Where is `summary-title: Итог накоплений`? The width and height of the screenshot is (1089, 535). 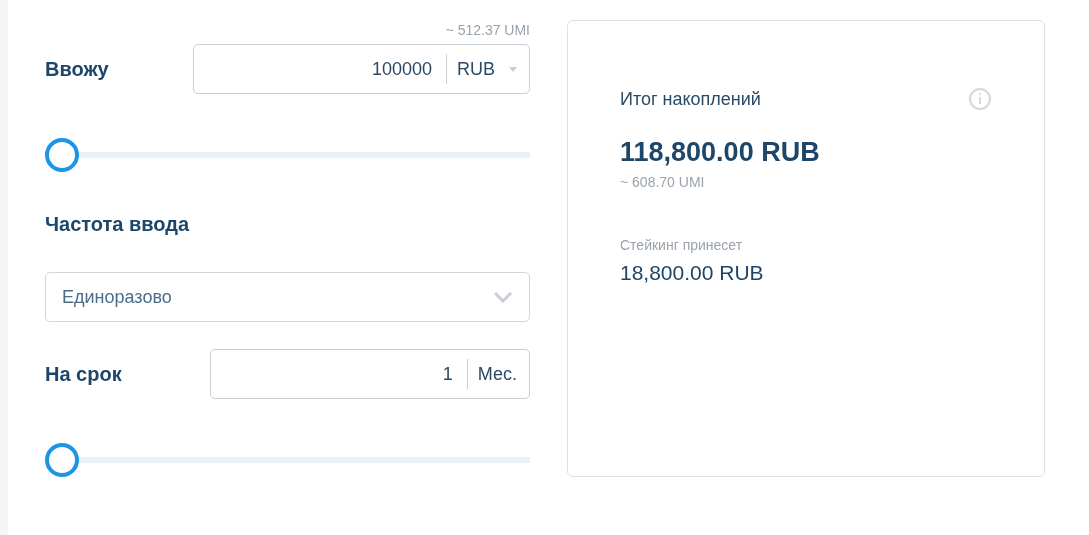 summary-title: Итог накоплений is located at coordinates (690, 99).